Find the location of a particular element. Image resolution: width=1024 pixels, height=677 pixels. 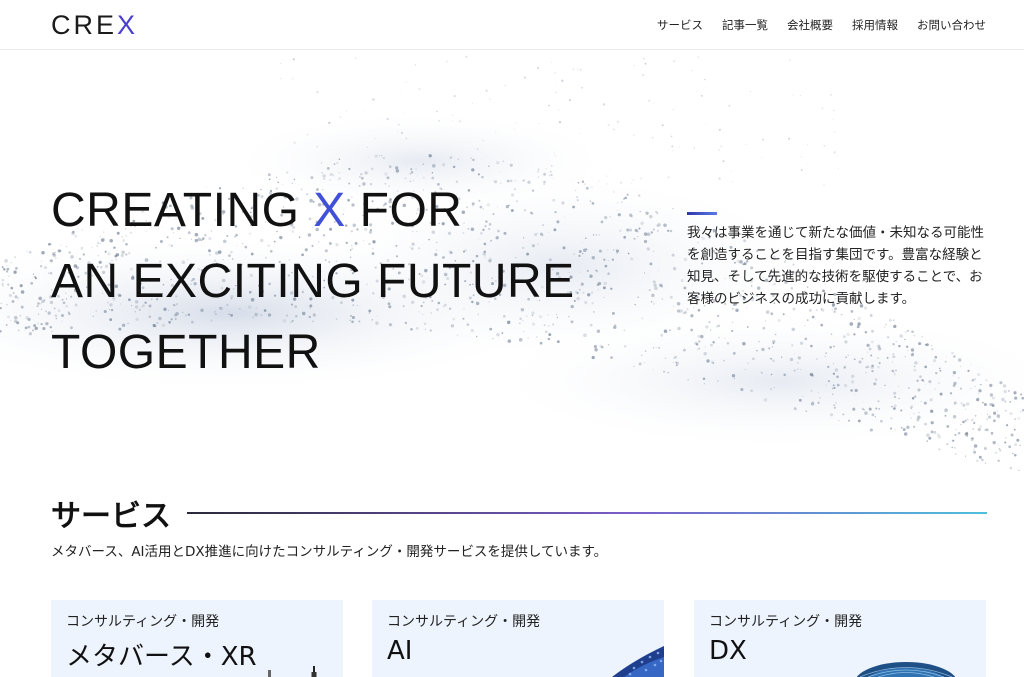

services-section-header: サービス is located at coordinates (519, 513).